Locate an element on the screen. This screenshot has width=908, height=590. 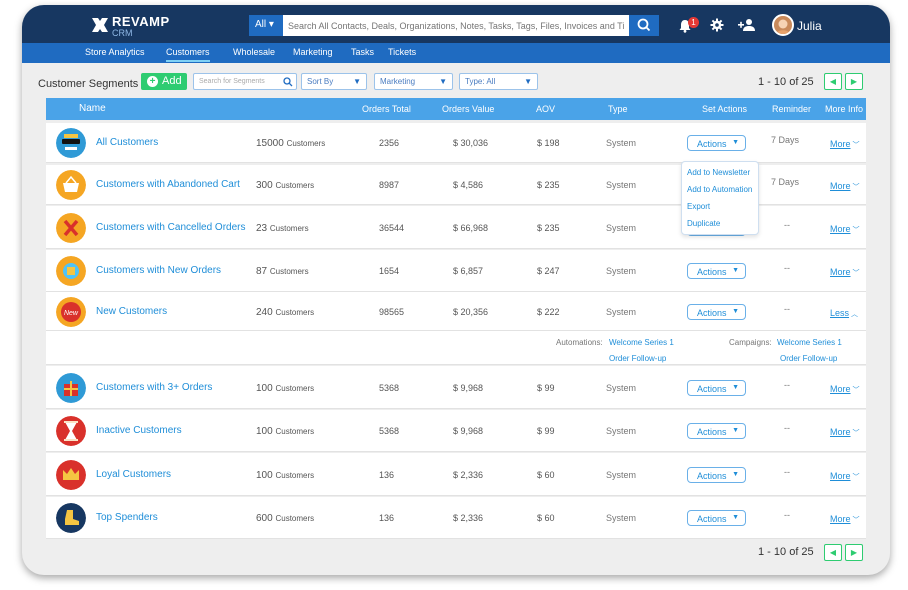
col-type: Type is located at coordinates (618, 109).